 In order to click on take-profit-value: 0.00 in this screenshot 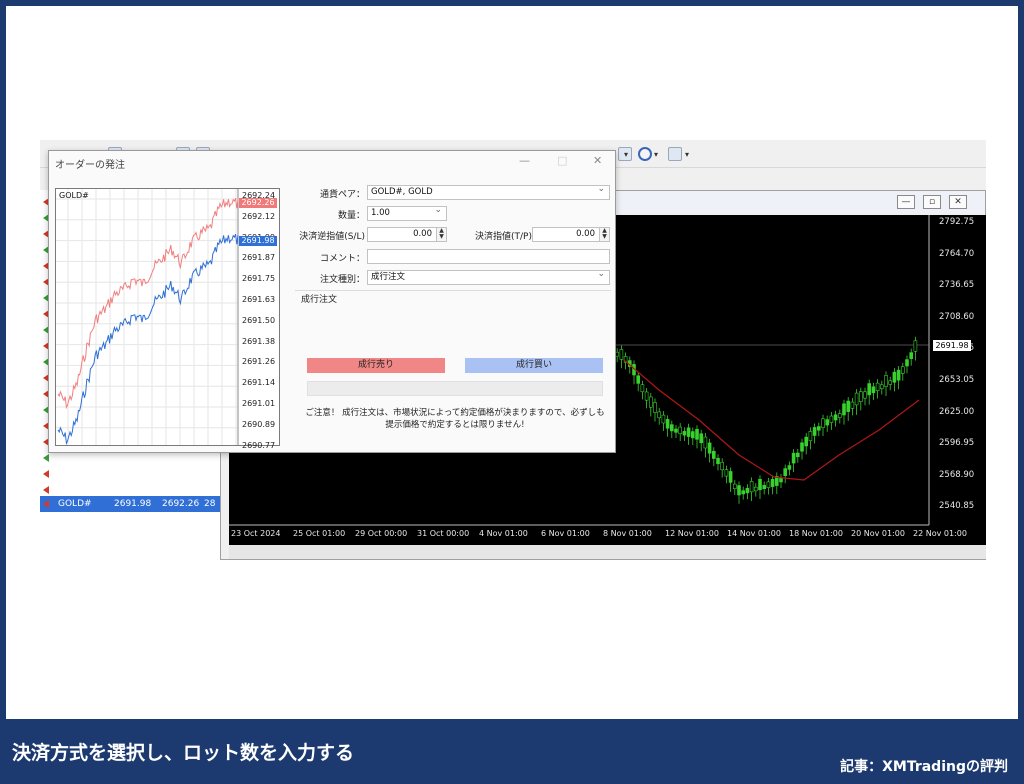, I will do `click(585, 234)`.